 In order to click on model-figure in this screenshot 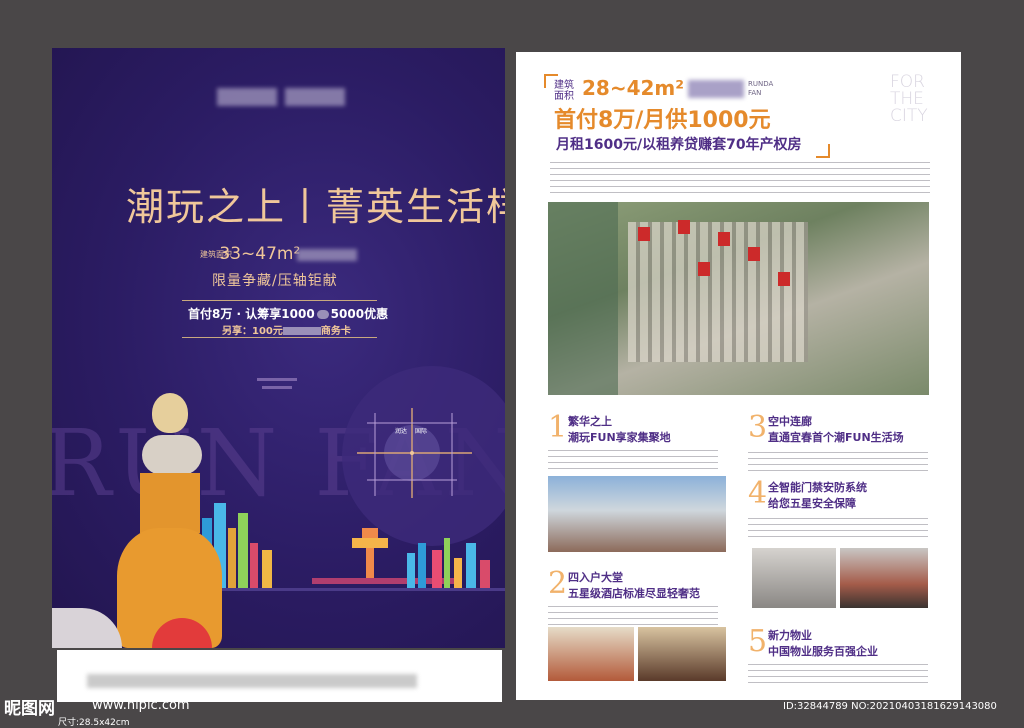, I will do `click(172, 520)`.